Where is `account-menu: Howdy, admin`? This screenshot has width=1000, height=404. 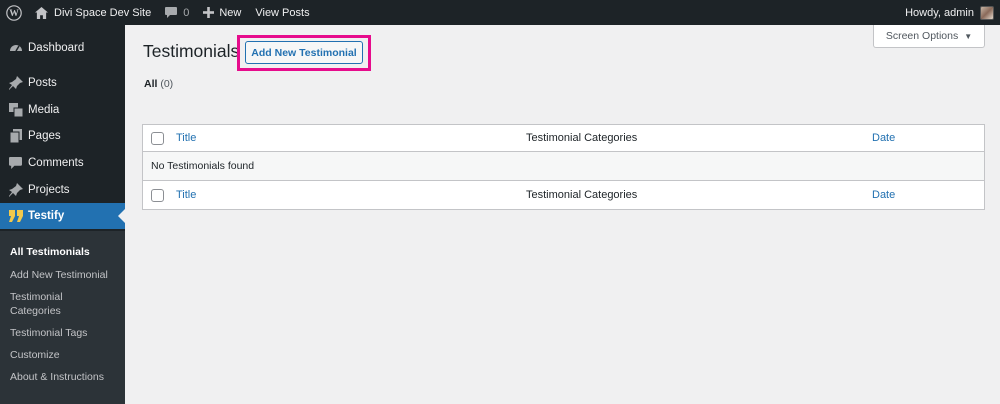
account-menu: Howdy, admin is located at coordinates (949, 12).